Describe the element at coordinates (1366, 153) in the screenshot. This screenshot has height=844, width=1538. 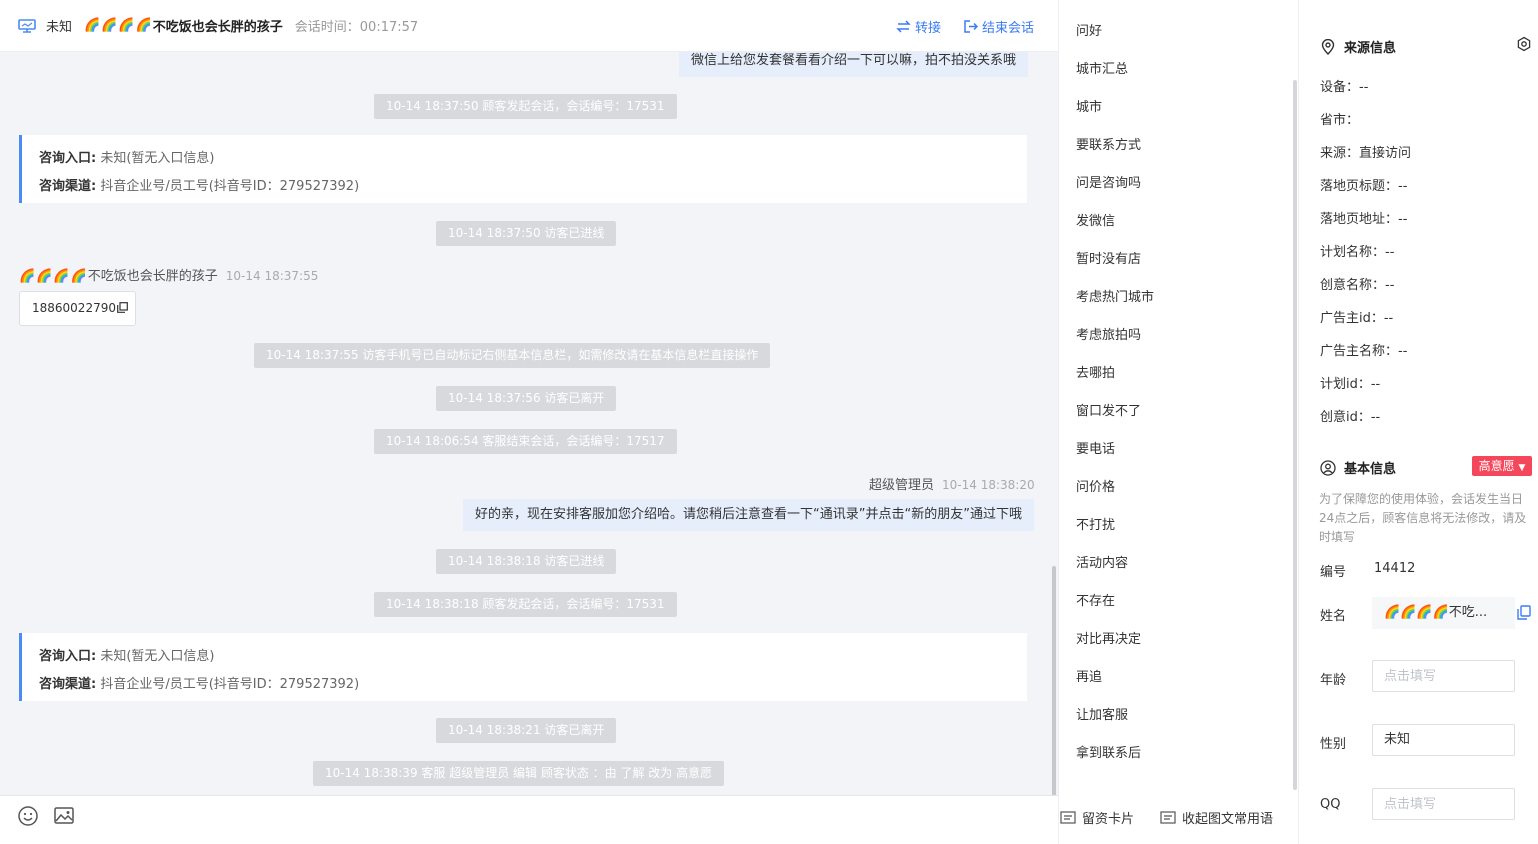
I see `source-info-row: 来源：直接访问` at that location.